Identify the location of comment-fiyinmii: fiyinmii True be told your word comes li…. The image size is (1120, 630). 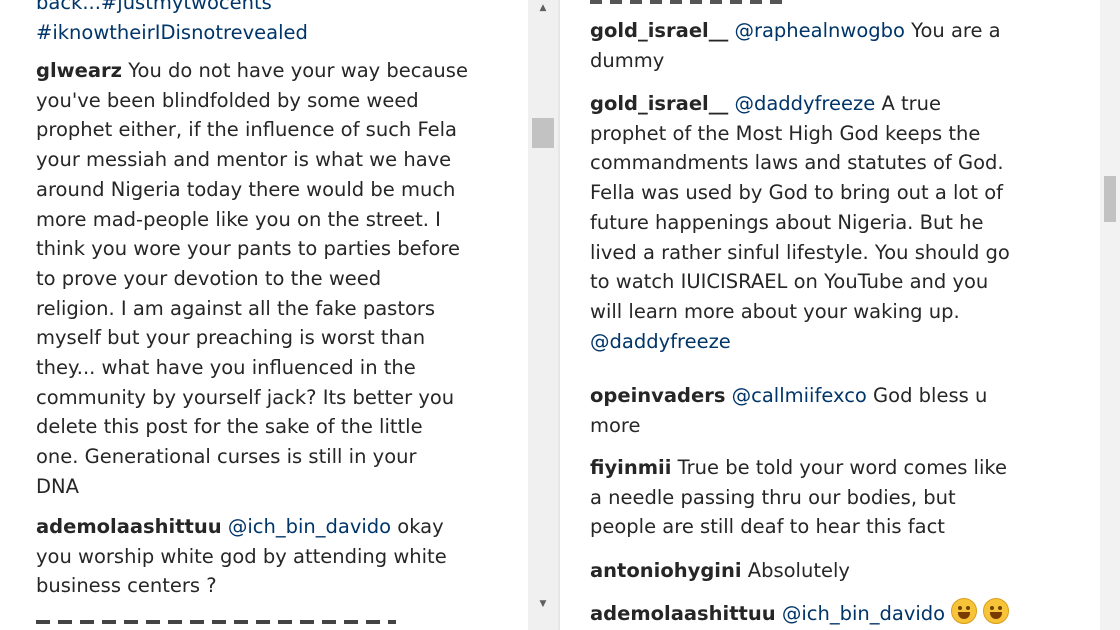
(835, 497).